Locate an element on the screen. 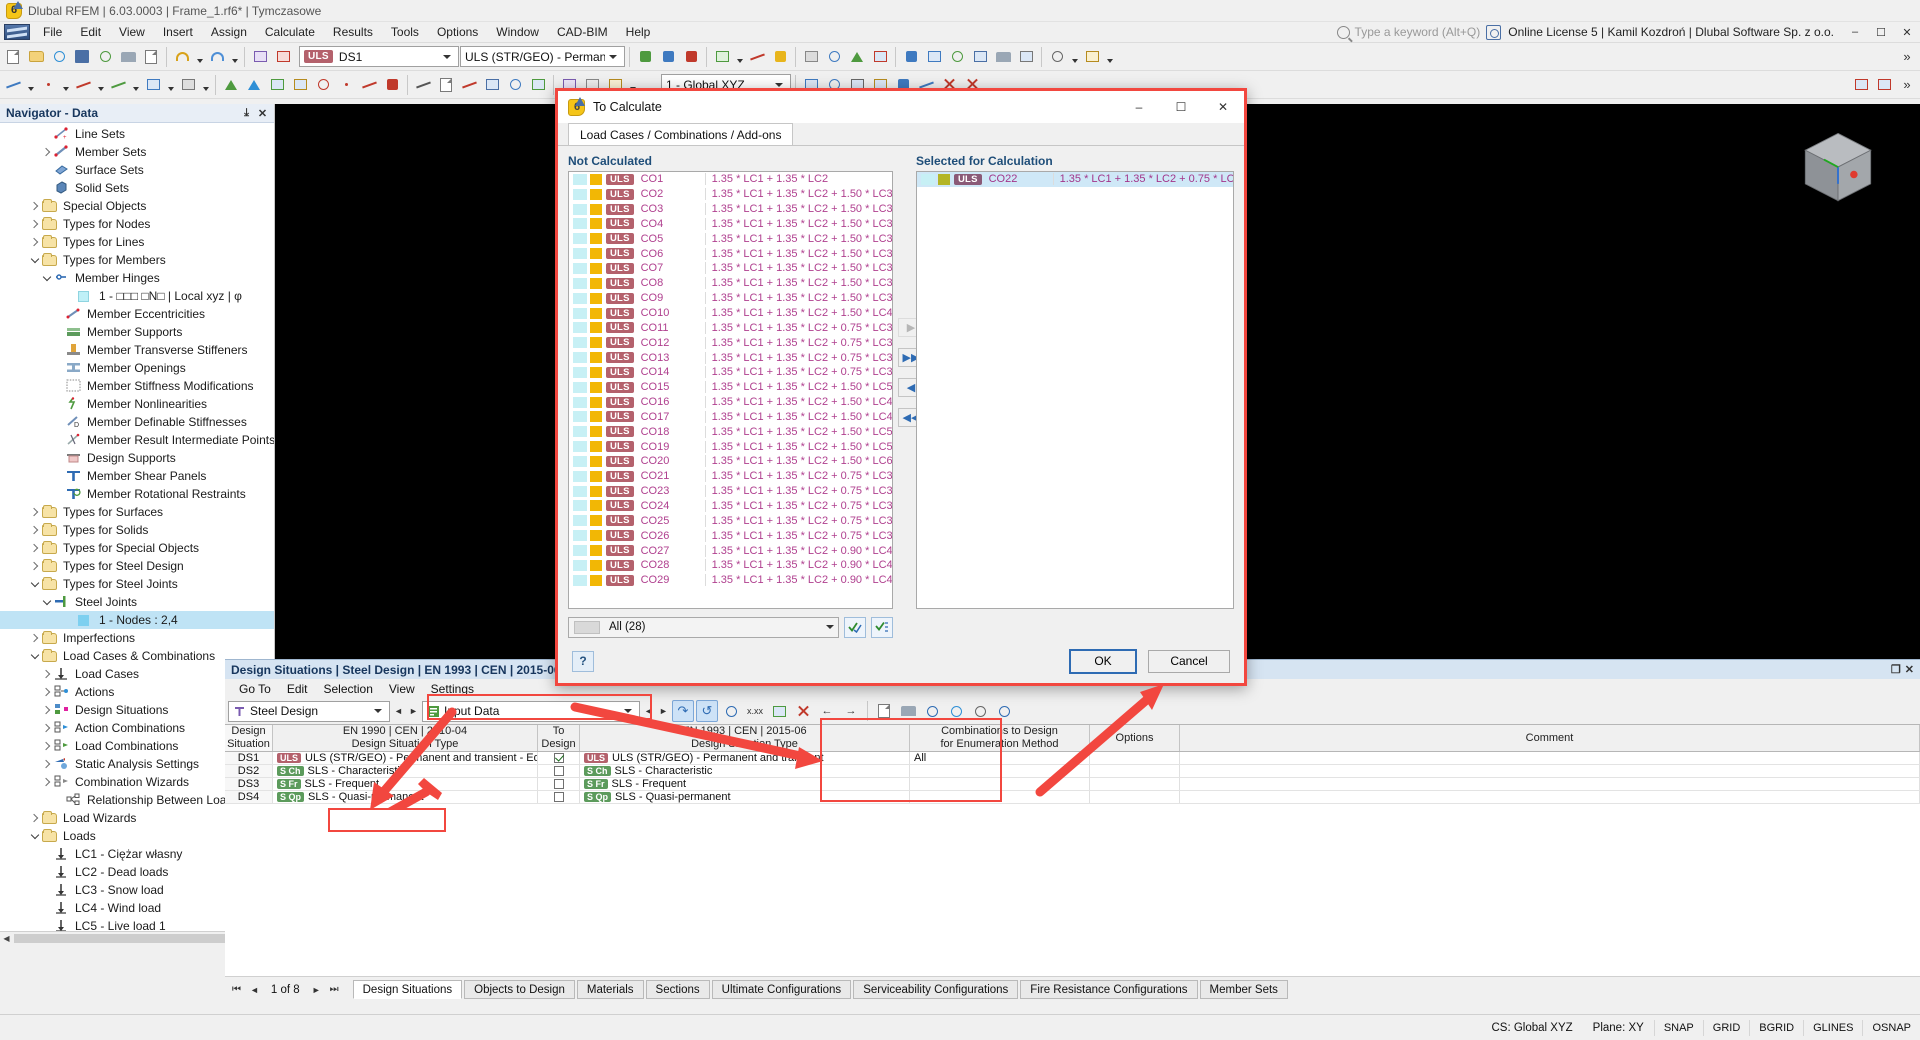  panel-left-icon is located at coordinates (1861, 85).